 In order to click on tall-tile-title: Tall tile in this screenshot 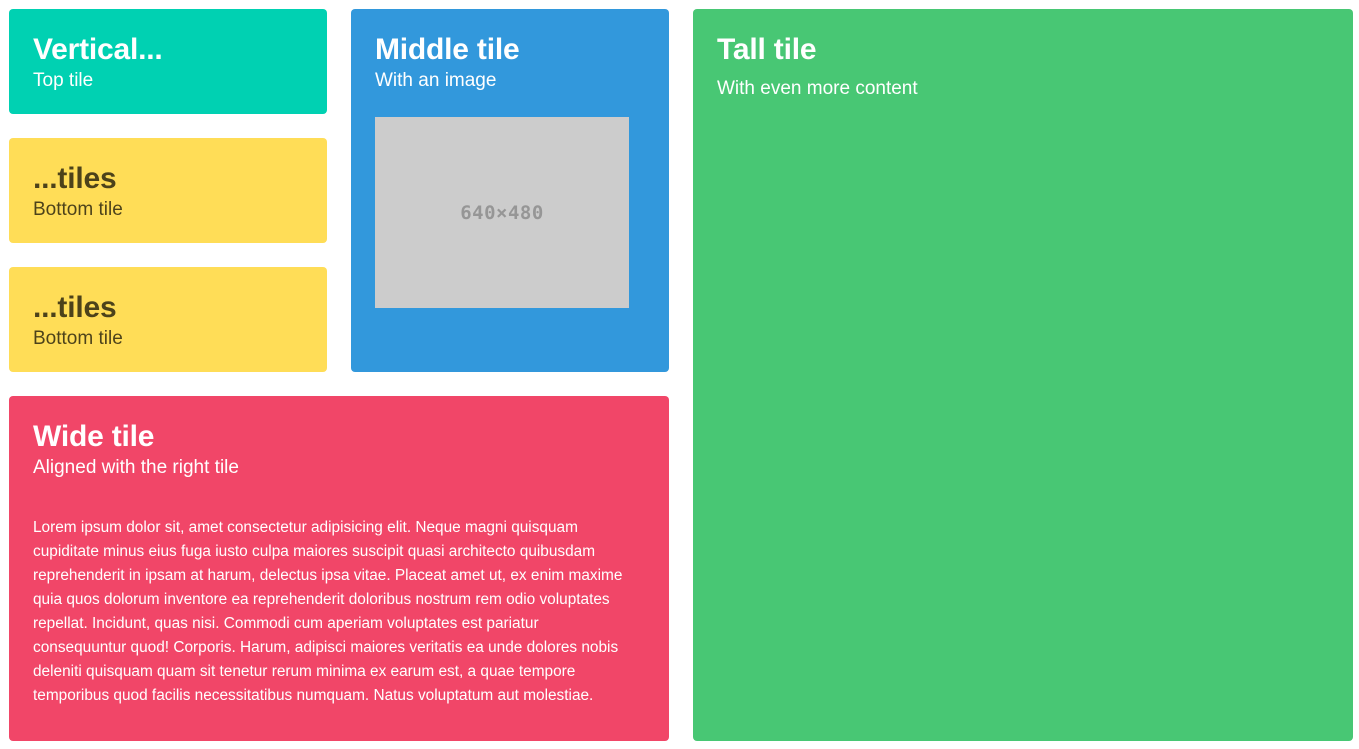, I will do `click(767, 49)`.